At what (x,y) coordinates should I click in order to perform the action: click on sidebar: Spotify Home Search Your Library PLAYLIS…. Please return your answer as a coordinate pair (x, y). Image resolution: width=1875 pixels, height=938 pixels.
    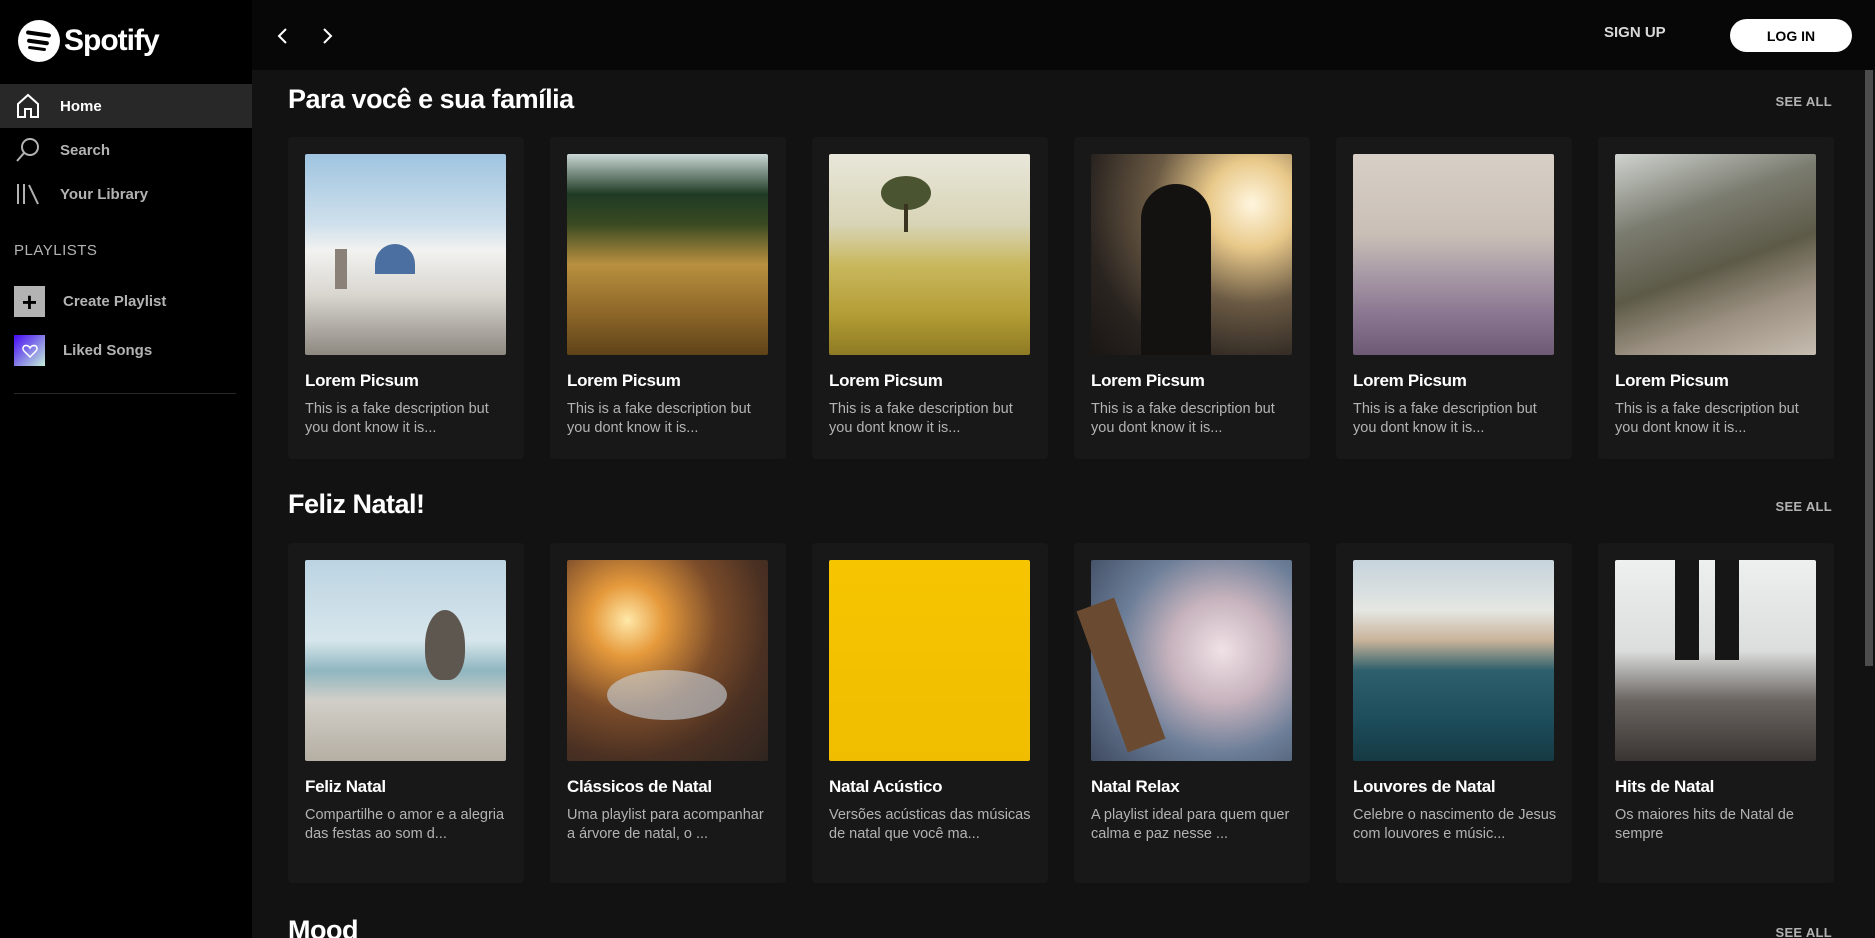
    Looking at the image, I should click on (126, 469).